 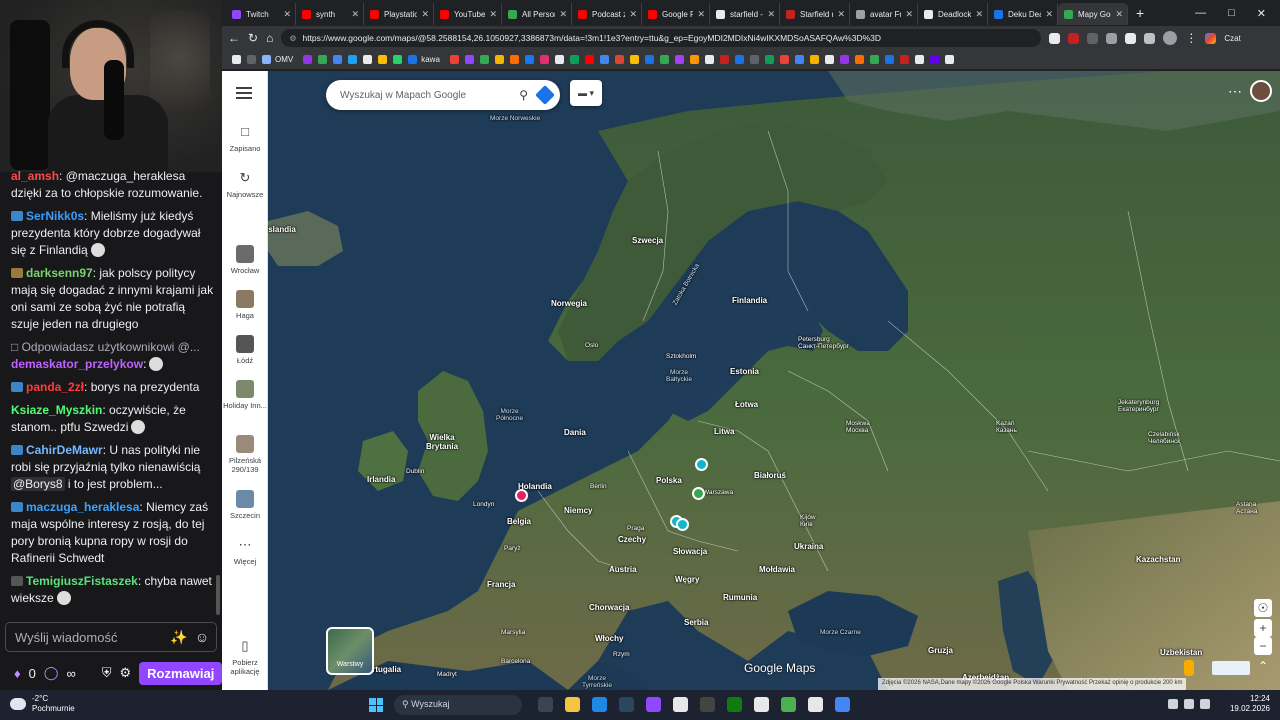 I want to click on browser-tab: Podcast z ✕, so click(x=607, y=14).